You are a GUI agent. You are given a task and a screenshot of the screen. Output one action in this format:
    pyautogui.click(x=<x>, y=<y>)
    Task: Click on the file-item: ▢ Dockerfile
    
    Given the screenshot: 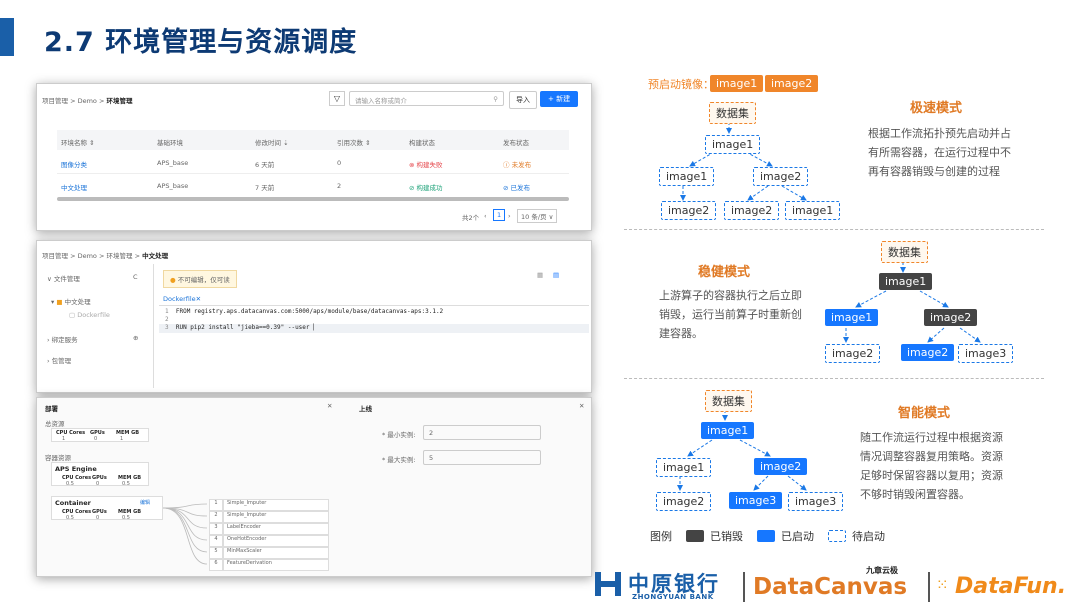 What is the action you would take?
    pyautogui.click(x=89, y=315)
    